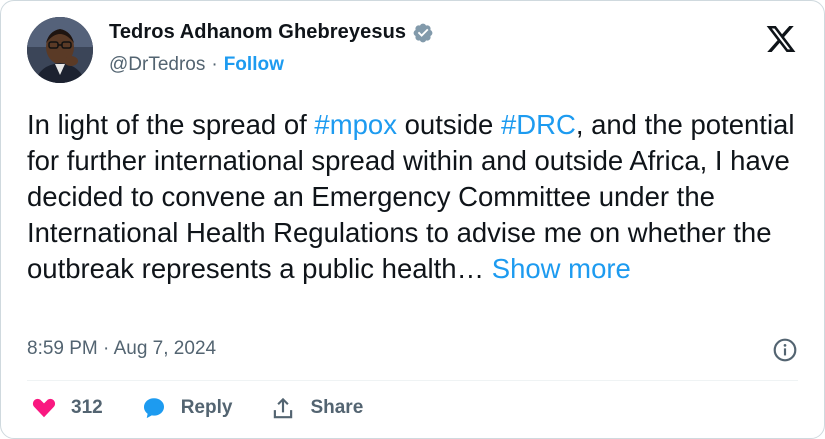 The width and height of the screenshot is (825, 439). I want to click on avatar-portrait-image, so click(60, 50).